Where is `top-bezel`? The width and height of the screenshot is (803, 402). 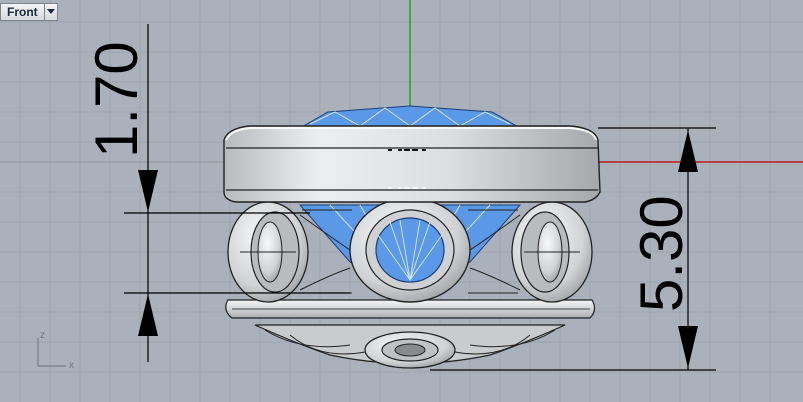 top-bezel is located at coordinates (412, 164).